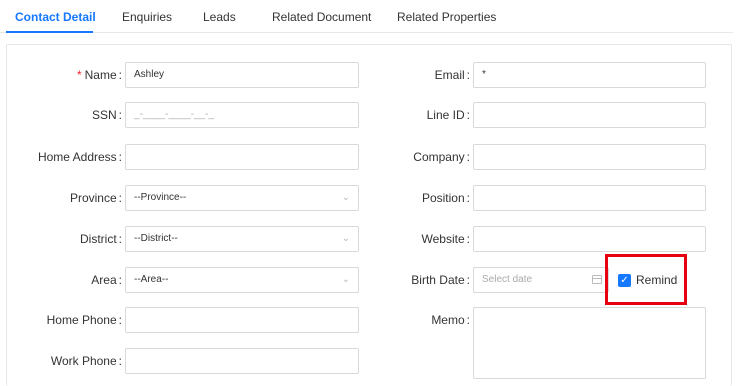 The height and width of the screenshot is (386, 739). I want to click on memo-textarea, so click(589, 343).